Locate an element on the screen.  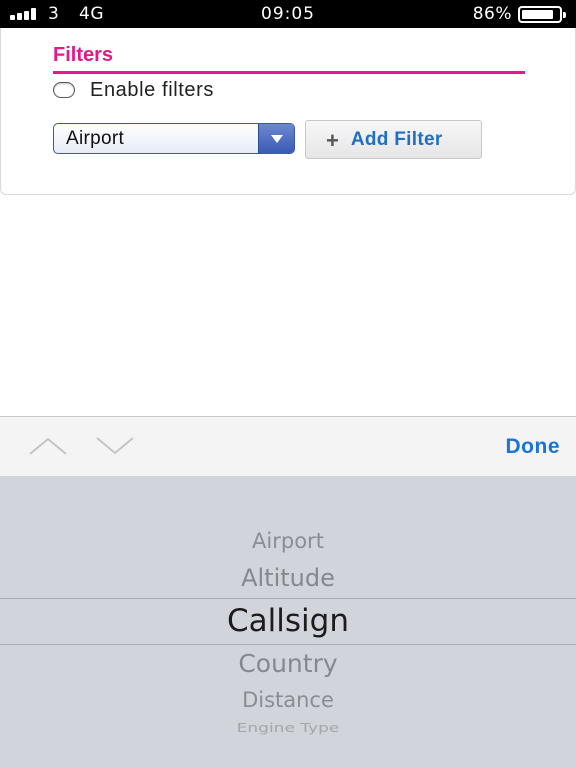
status-bar: 3 4G 09:05 86% is located at coordinates (288, 14).